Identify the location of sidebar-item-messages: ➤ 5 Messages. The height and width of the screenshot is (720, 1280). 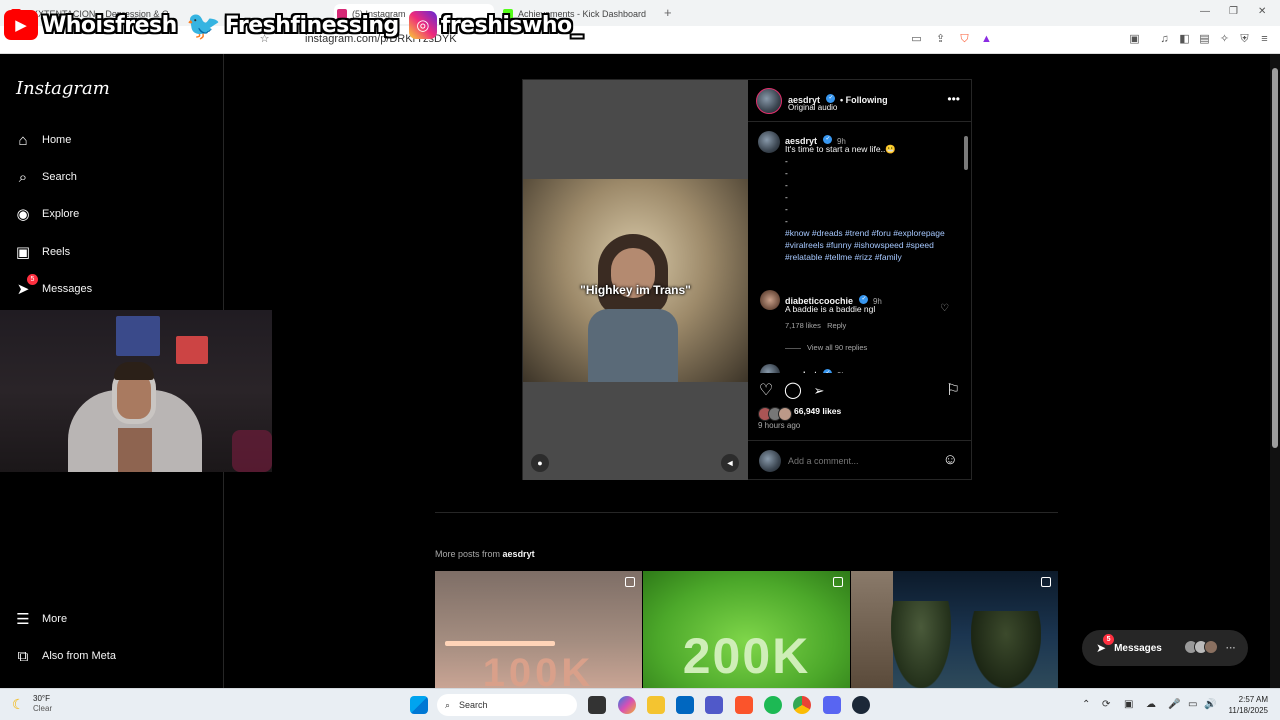
(53, 288).